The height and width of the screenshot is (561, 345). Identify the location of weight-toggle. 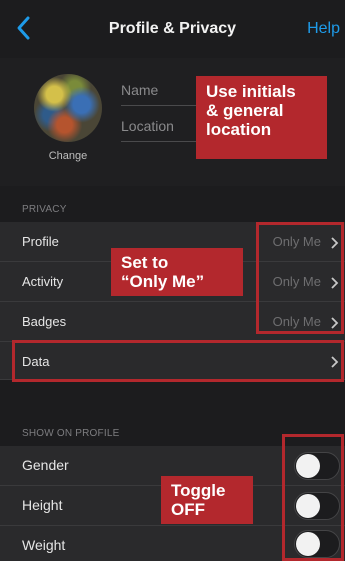
(317, 544).